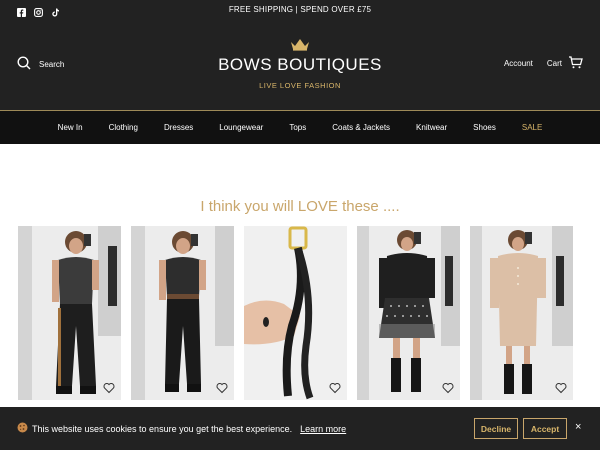 The width and height of the screenshot is (600, 450). I want to click on top-bar: FREE SHIPPING | SPEND OVER £75, so click(300, 10).